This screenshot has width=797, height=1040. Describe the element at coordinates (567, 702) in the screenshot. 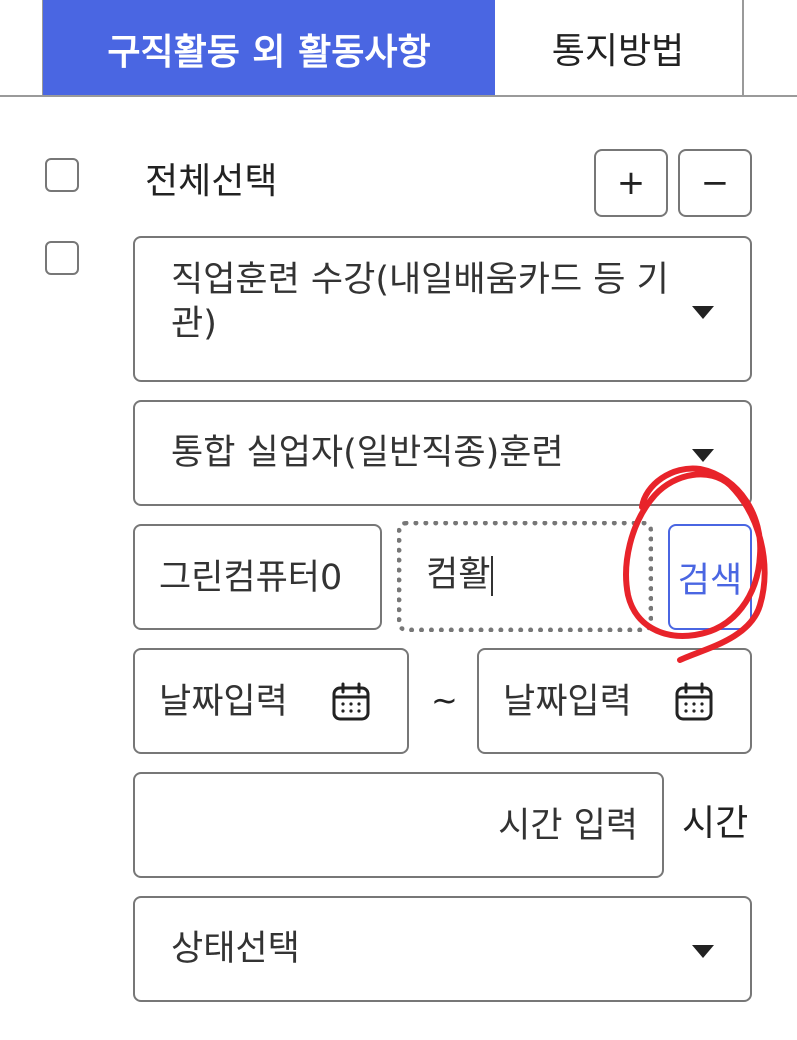

I see `date-end-placeholder: 날짜입력` at that location.